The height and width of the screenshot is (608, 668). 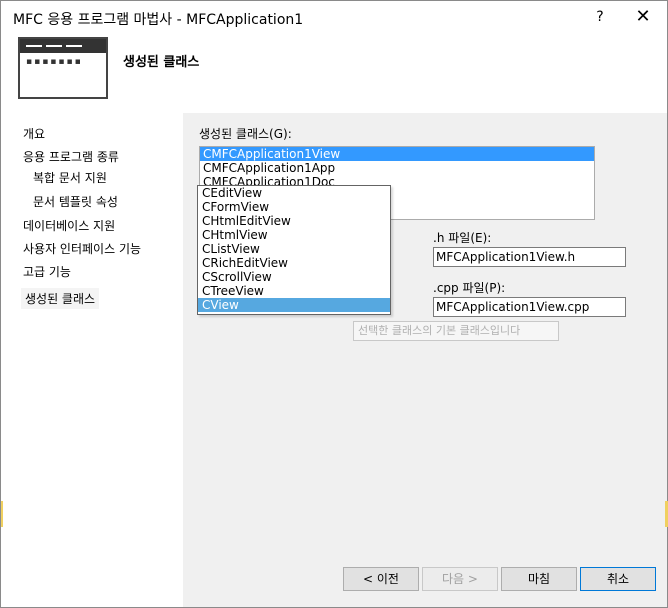 I want to click on nav-item-user-interface: 사용자 인터페이스 기능, so click(x=82, y=248).